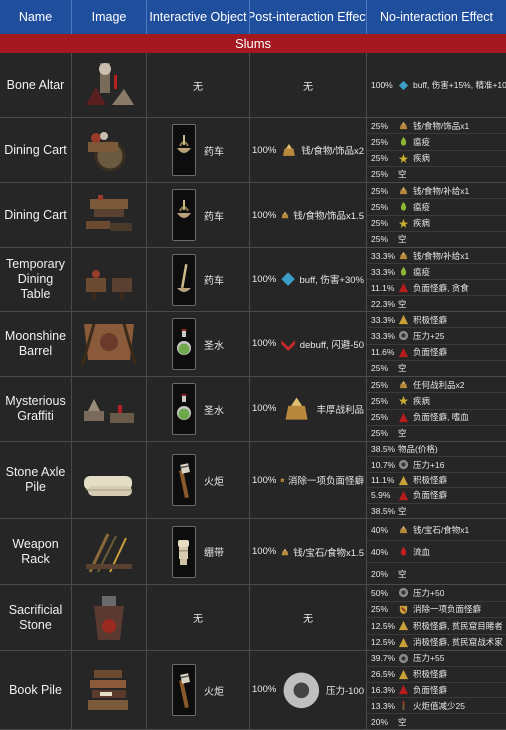  What do you see at coordinates (344, 691) in the screenshot?
I see `post-effect-text: 压力-100` at bounding box center [344, 691].